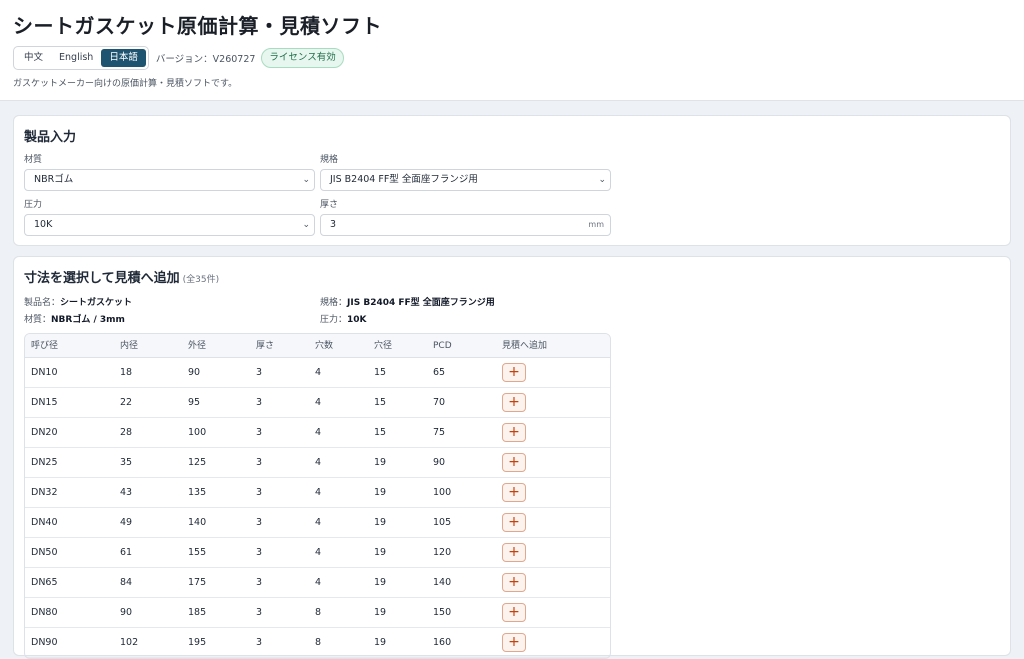 This screenshot has height=659, width=1024. I want to click on nominal-size-cell: DN65, so click(44, 582).